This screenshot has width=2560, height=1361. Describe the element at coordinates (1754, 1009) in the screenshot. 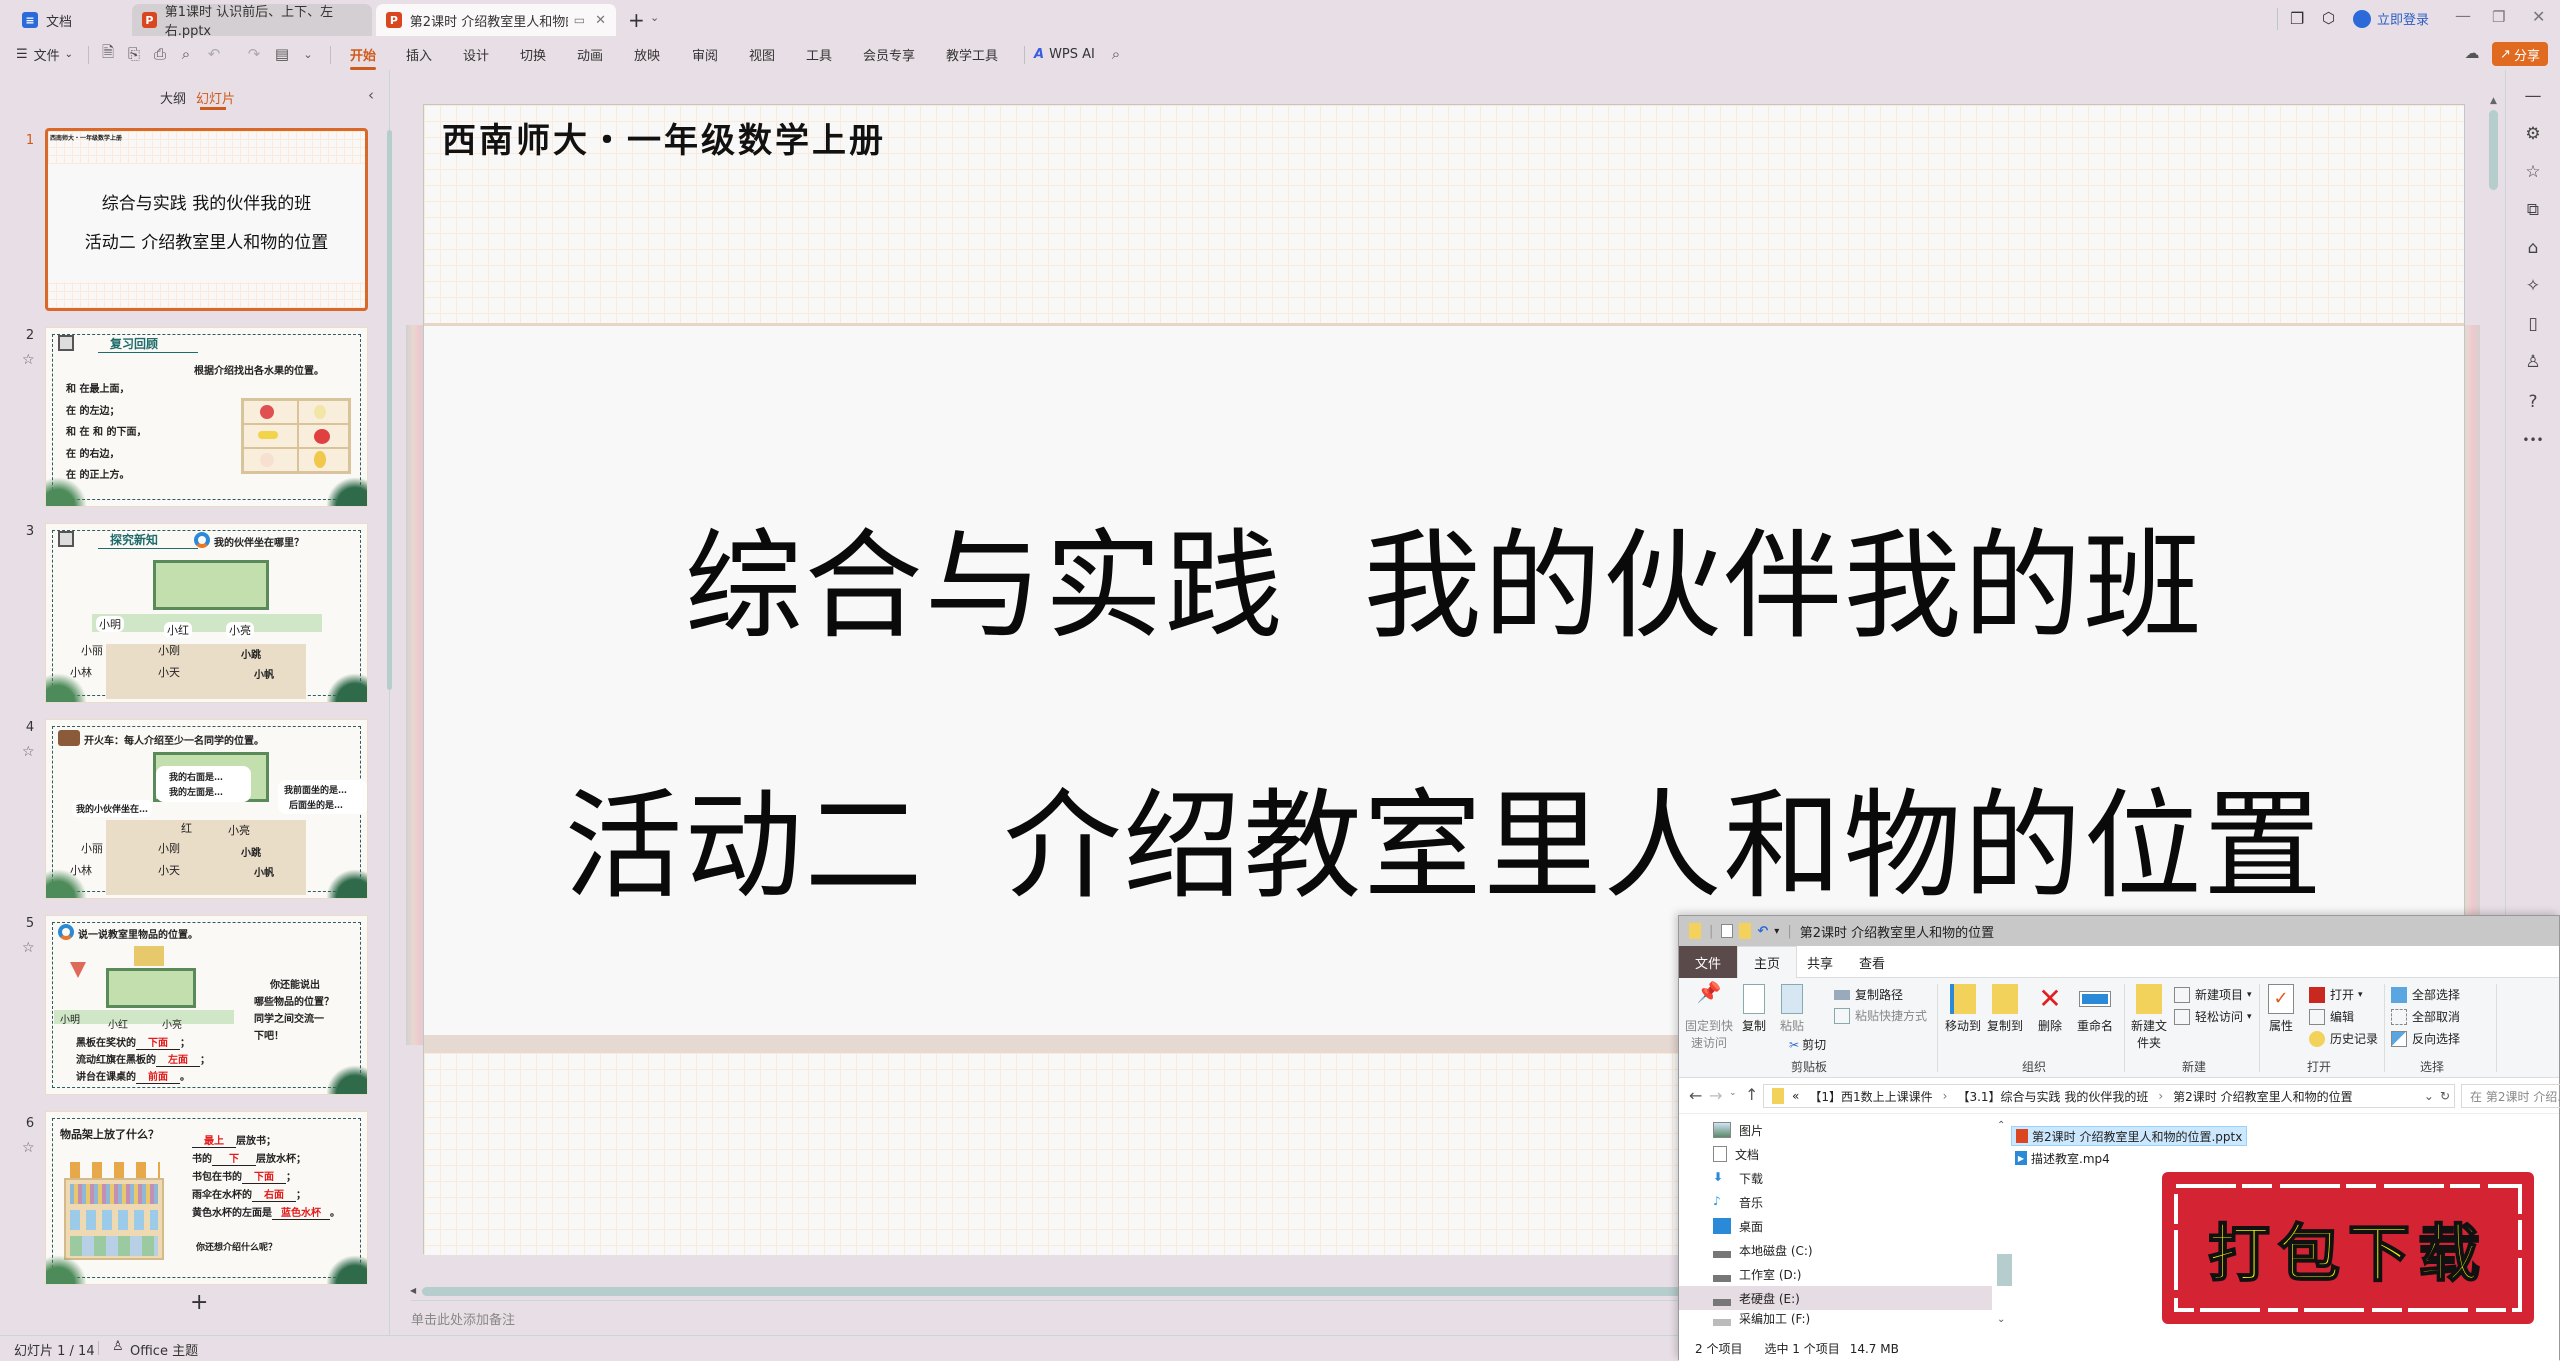

I see `copy-button: 复制` at that location.